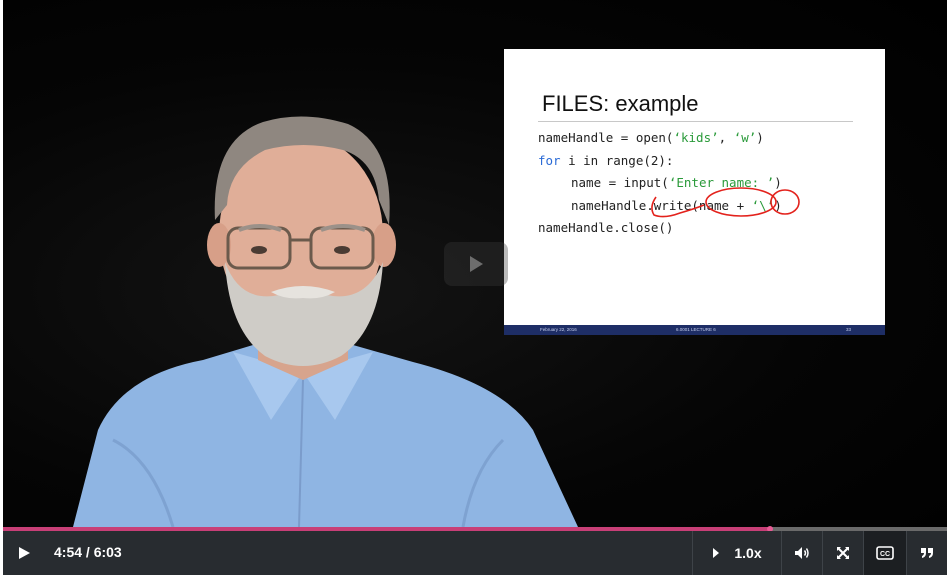 This screenshot has height=575, width=951. What do you see at coordinates (676, 205) in the screenshot?
I see `code-line-4: nameHandle.write(name + ‘\’)` at bounding box center [676, 205].